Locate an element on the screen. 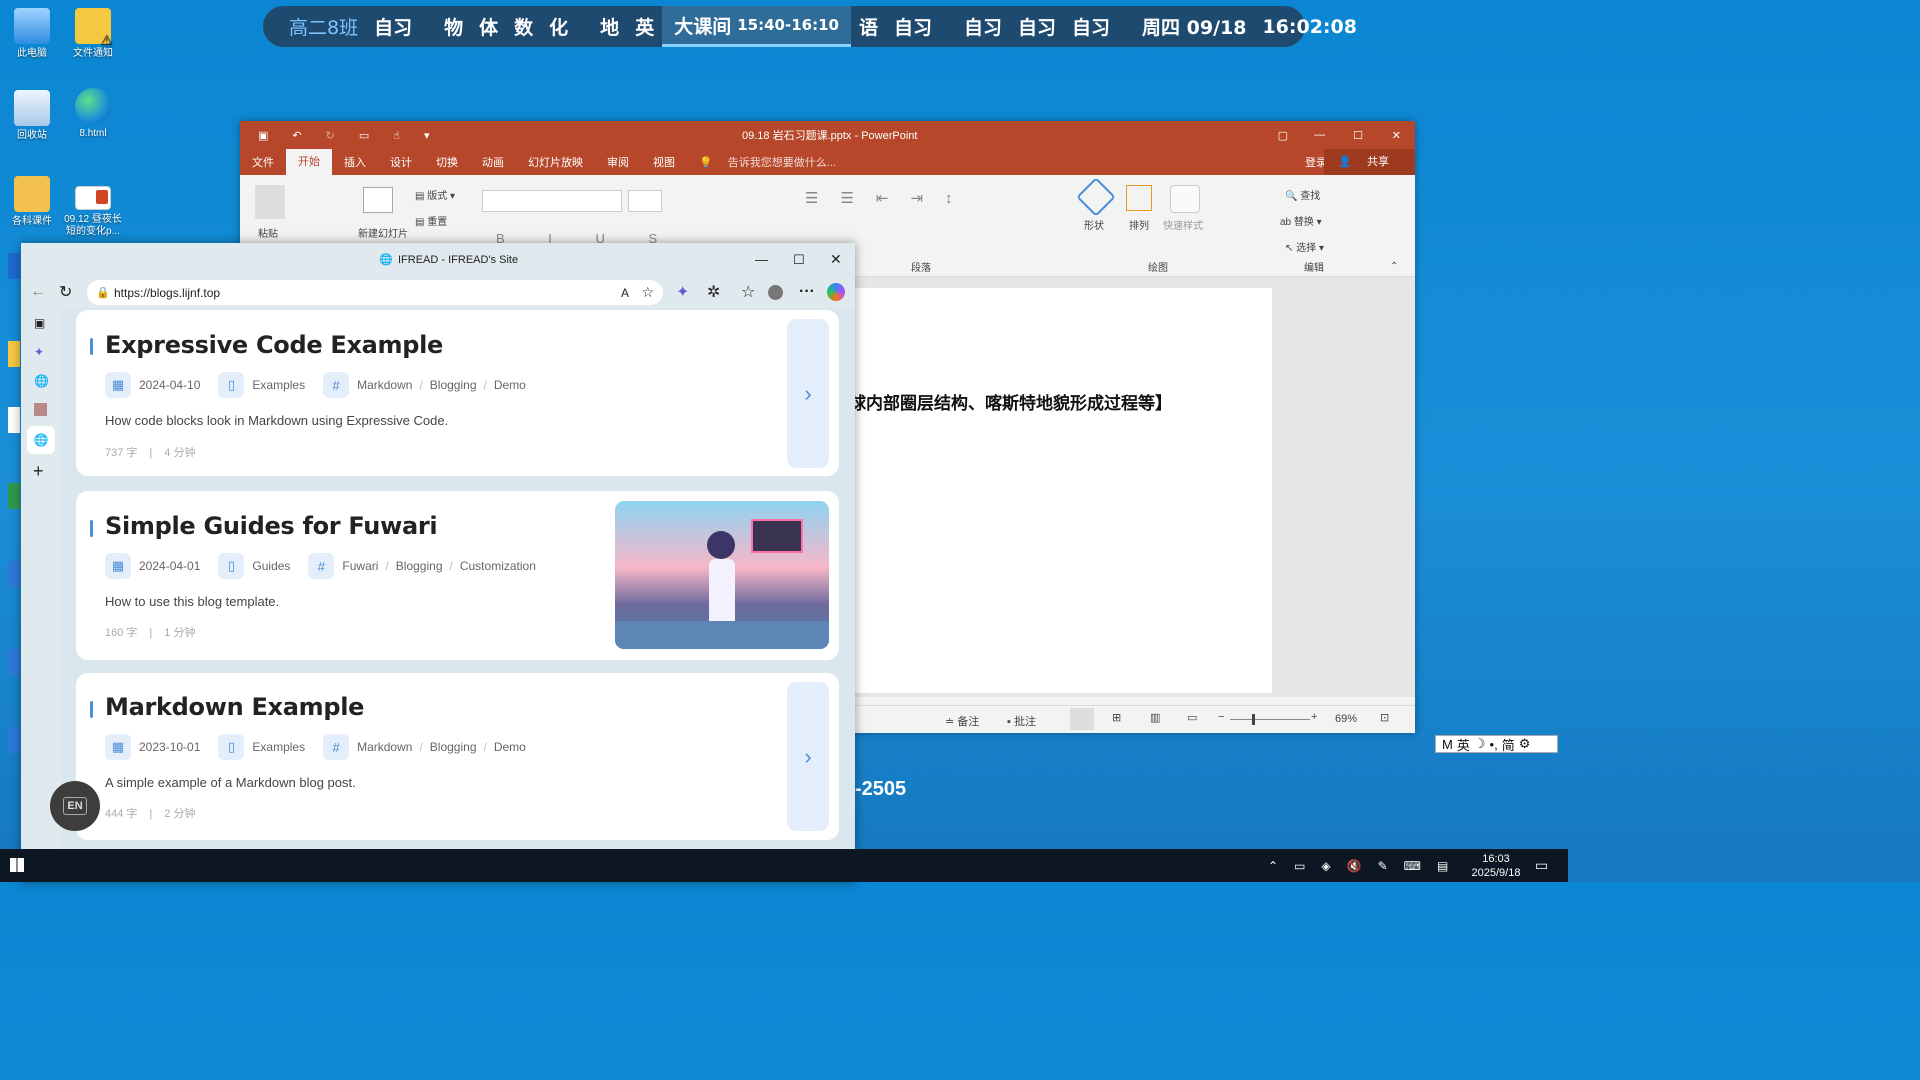 The width and height of the screenshot is (1920, 1080). keyboard-icon: ⌨ is located at coordinates (1412, 866).